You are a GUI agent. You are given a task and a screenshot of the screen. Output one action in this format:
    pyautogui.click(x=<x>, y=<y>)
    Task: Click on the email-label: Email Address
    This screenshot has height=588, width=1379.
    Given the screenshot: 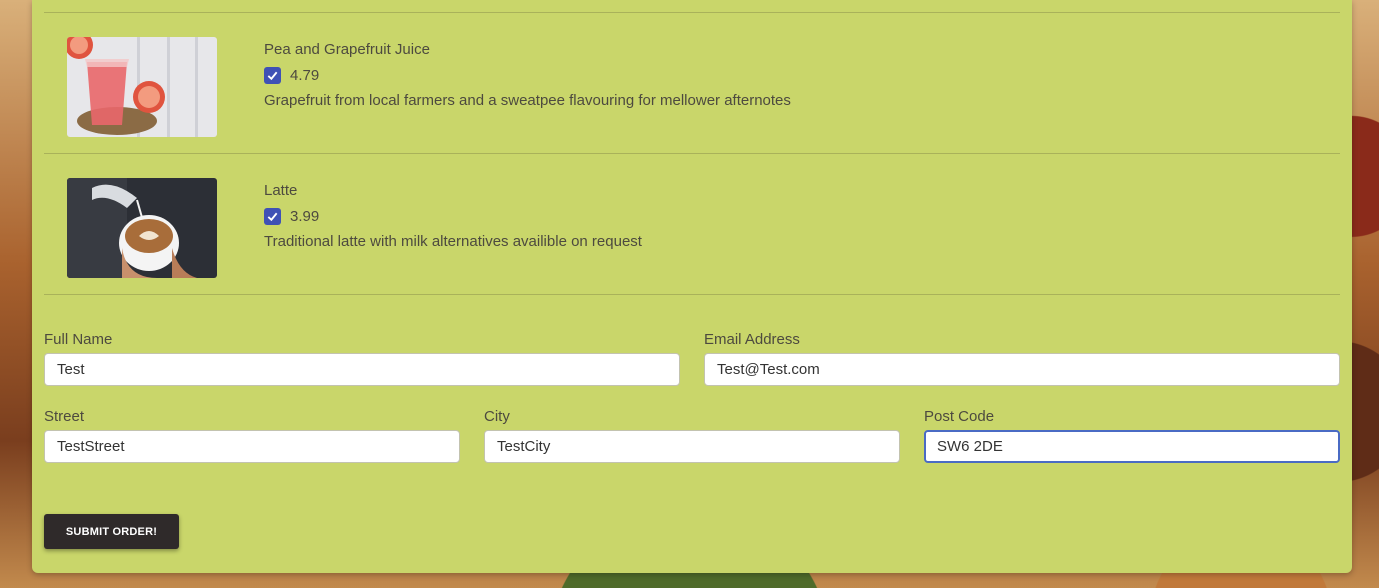 What is the action you would take?
    pyautogui.click(x=752, y=339)
    